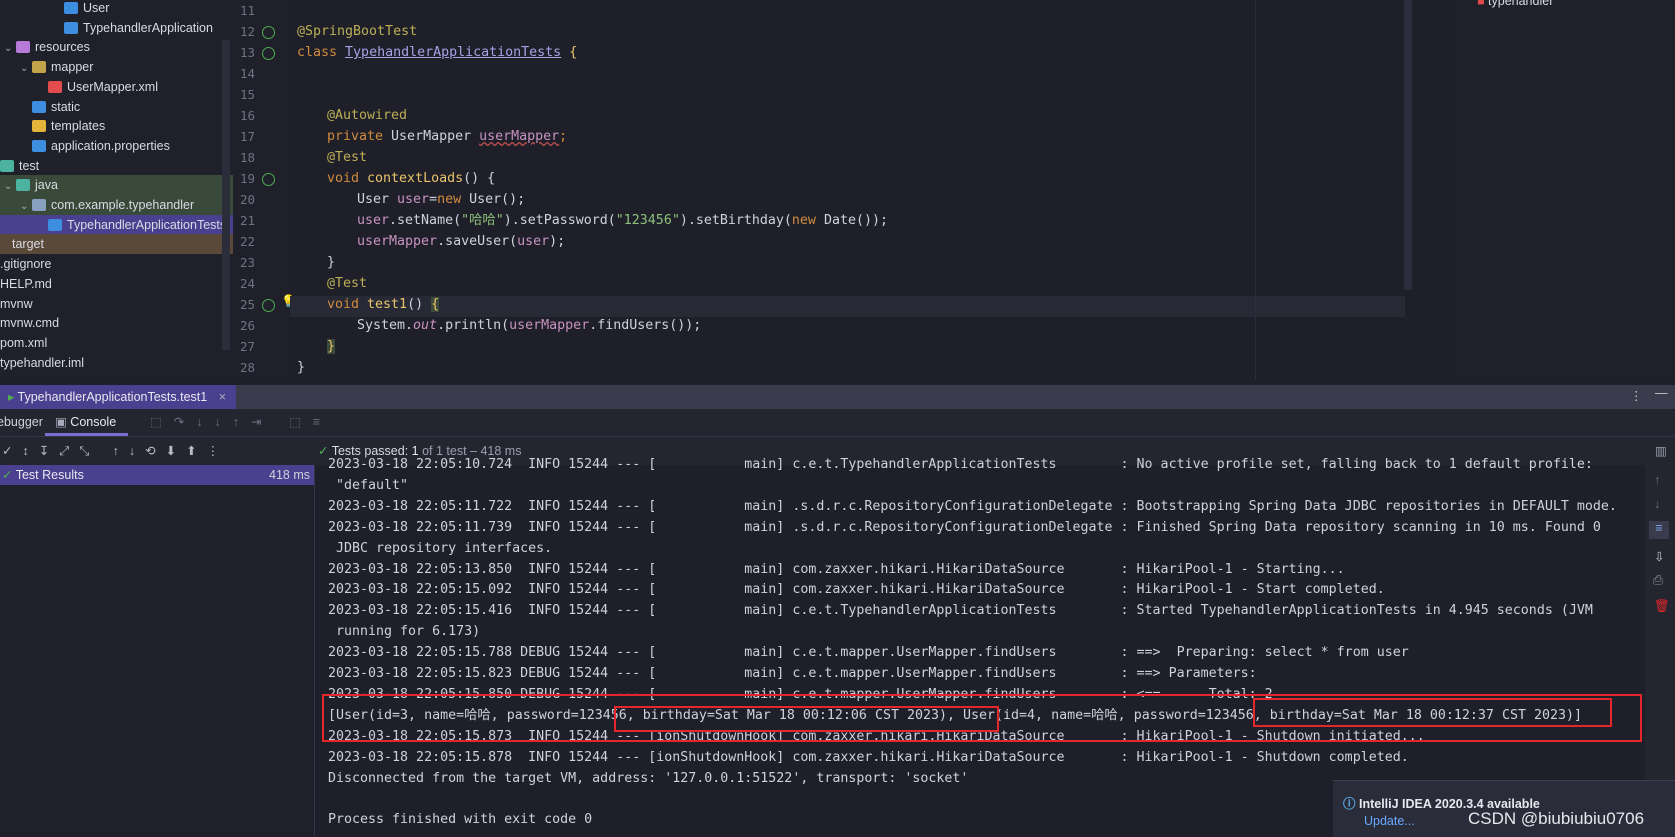 The image size is (1675, 837). What do you see at coordinates (1659, 530) in the screenshot?
I see `soft-wrap-icon: ≡` at bounding box center [1659, 530].